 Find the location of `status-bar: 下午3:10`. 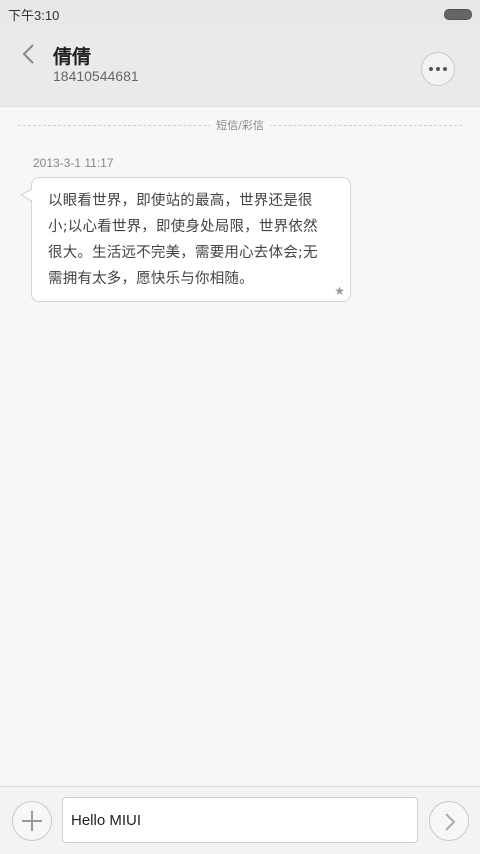

status-bar: 下午3:10 is located at coordinates (240, 13).